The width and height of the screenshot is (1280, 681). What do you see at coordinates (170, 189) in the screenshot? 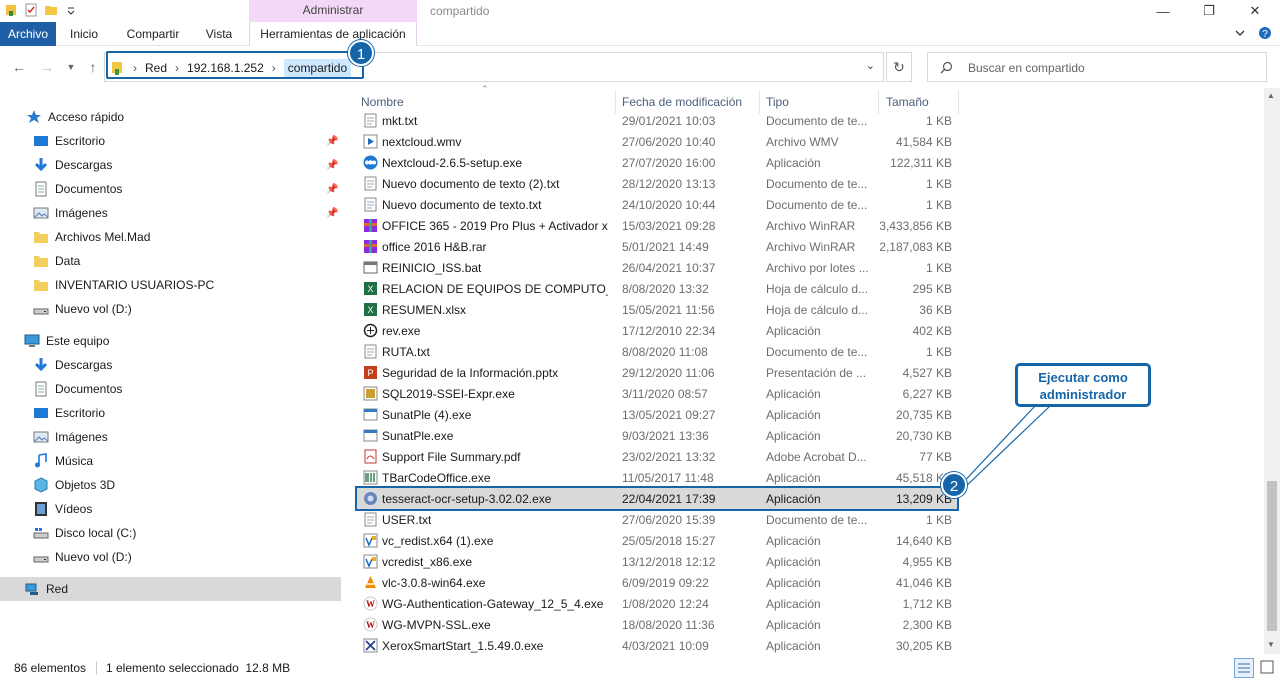
I see `sidebar-item-documentos: Documentos 📌` at bounding box center [170, 189].